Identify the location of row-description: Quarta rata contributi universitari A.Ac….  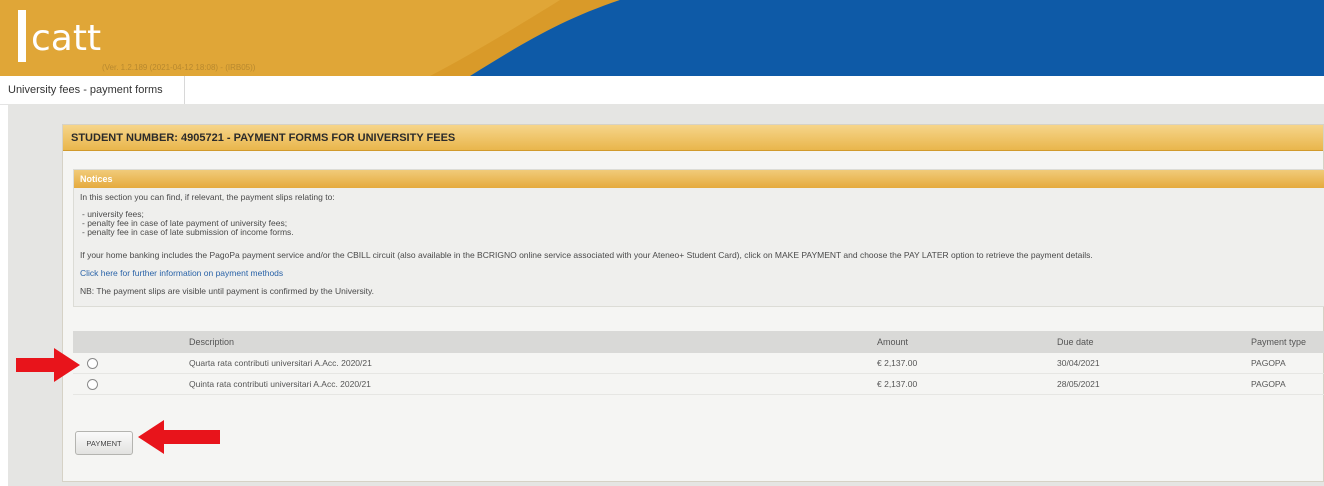
(280, 363).